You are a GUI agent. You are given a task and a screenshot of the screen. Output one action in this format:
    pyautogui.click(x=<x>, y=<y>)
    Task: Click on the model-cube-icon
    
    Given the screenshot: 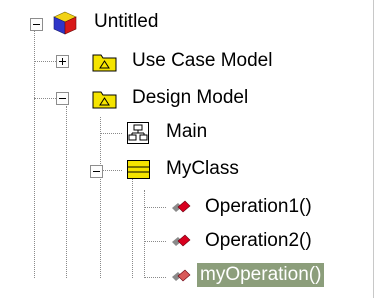 What is the action you would take?
    pyautogui.click(x=65, y=23)
    